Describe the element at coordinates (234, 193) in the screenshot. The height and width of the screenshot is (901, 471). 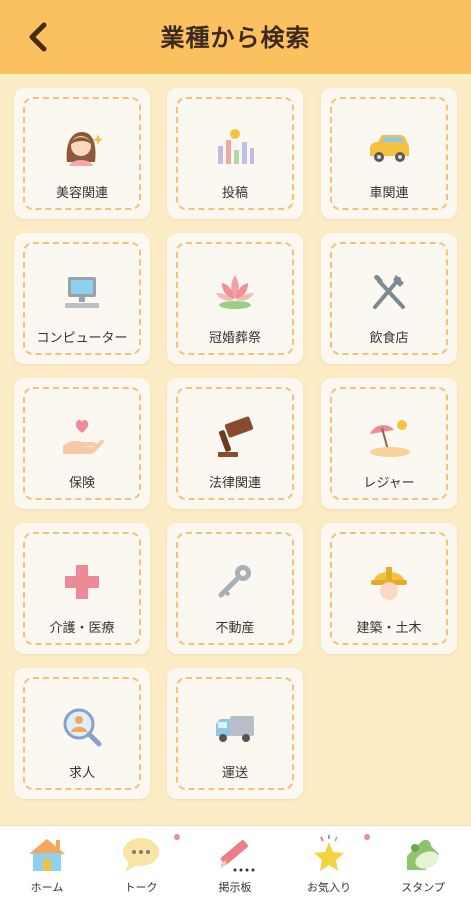
I see `category-label: 投稿` at that location.